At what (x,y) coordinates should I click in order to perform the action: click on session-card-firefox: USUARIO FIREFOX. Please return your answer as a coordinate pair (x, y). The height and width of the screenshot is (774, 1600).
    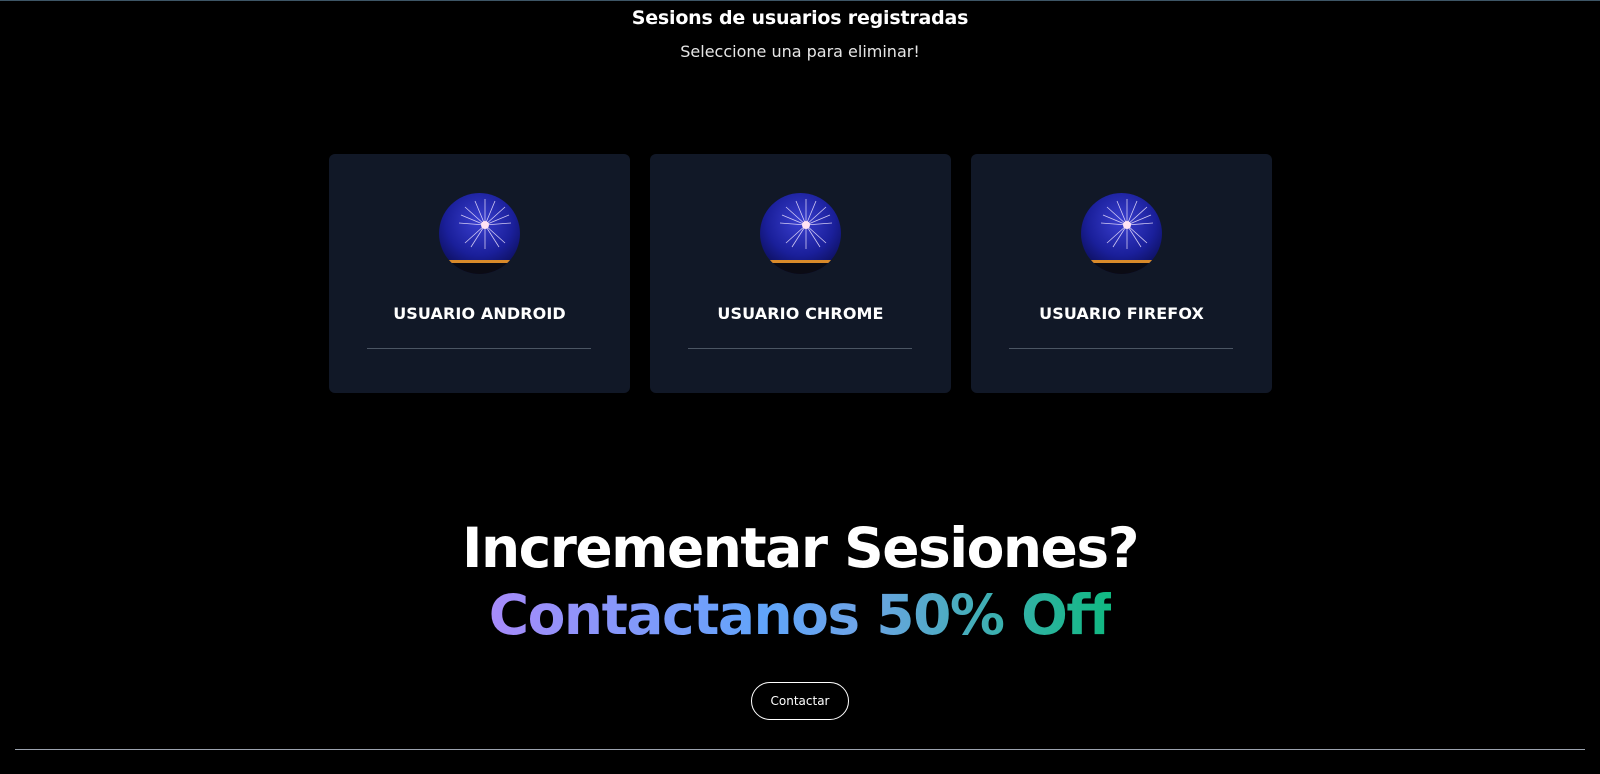
    Looking at the image, I should click on (1121, 273).